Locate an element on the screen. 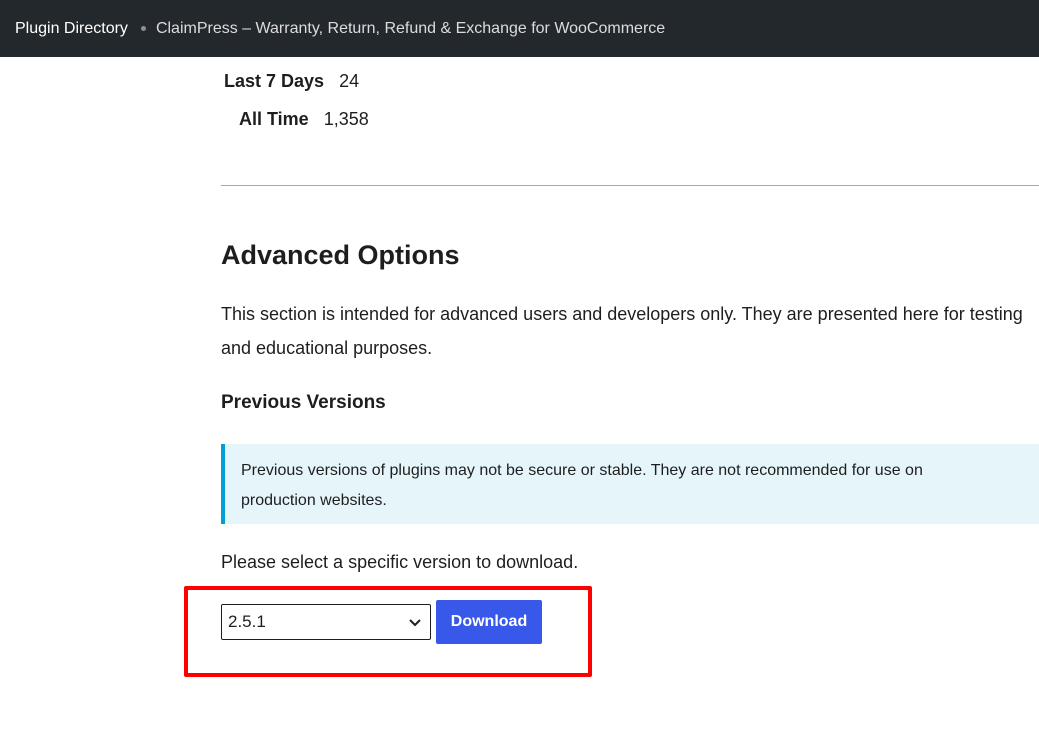 The height and width of the screenshot is (734, 1039). breadcrumb-separator-dot is located at coordinates (143, 28).